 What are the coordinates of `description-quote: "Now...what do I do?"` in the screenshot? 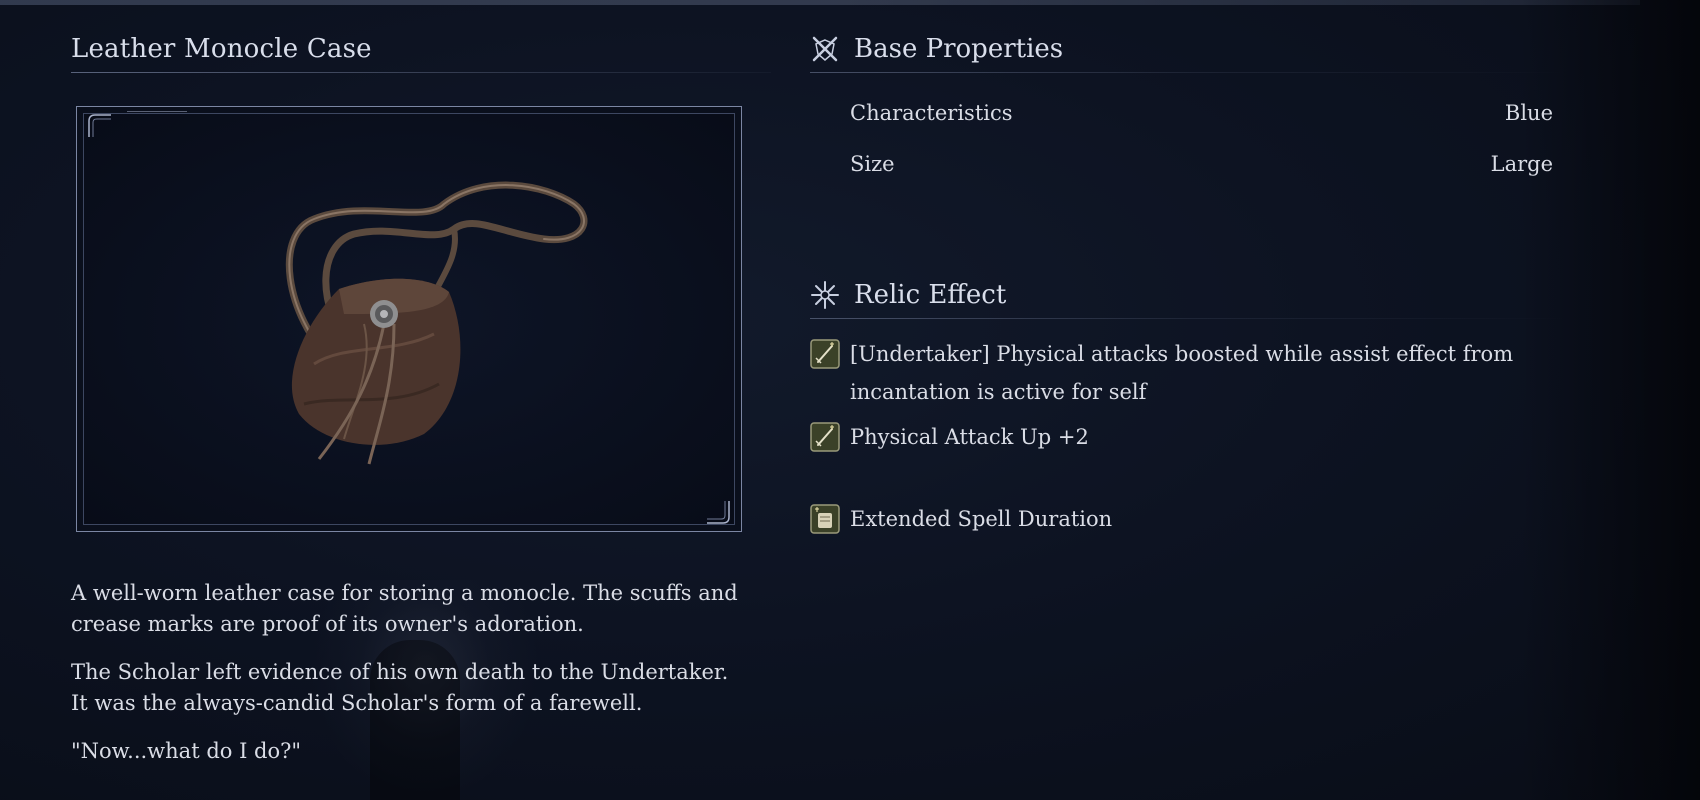 It's located at (186, 751).